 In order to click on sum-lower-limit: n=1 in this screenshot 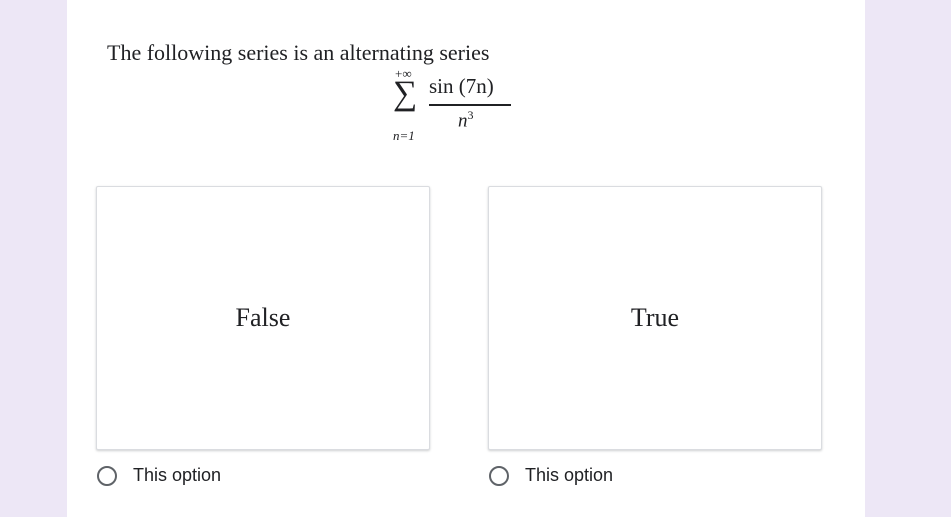, I will do `click(404, 135)`.